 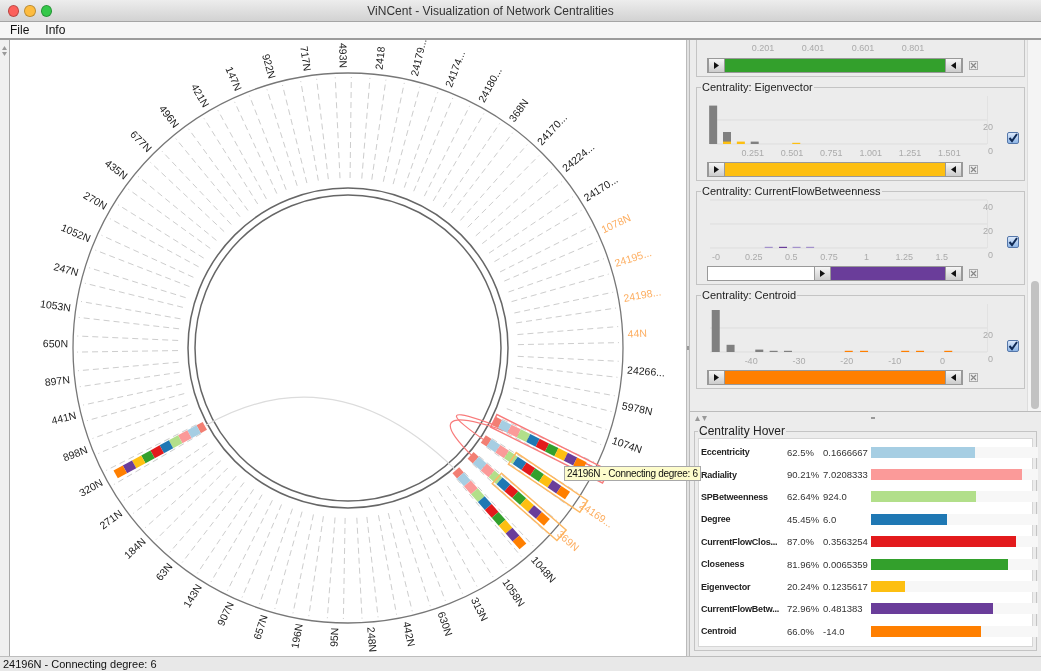 I want to click on menu-item: Info, so click(x=55, y=30).